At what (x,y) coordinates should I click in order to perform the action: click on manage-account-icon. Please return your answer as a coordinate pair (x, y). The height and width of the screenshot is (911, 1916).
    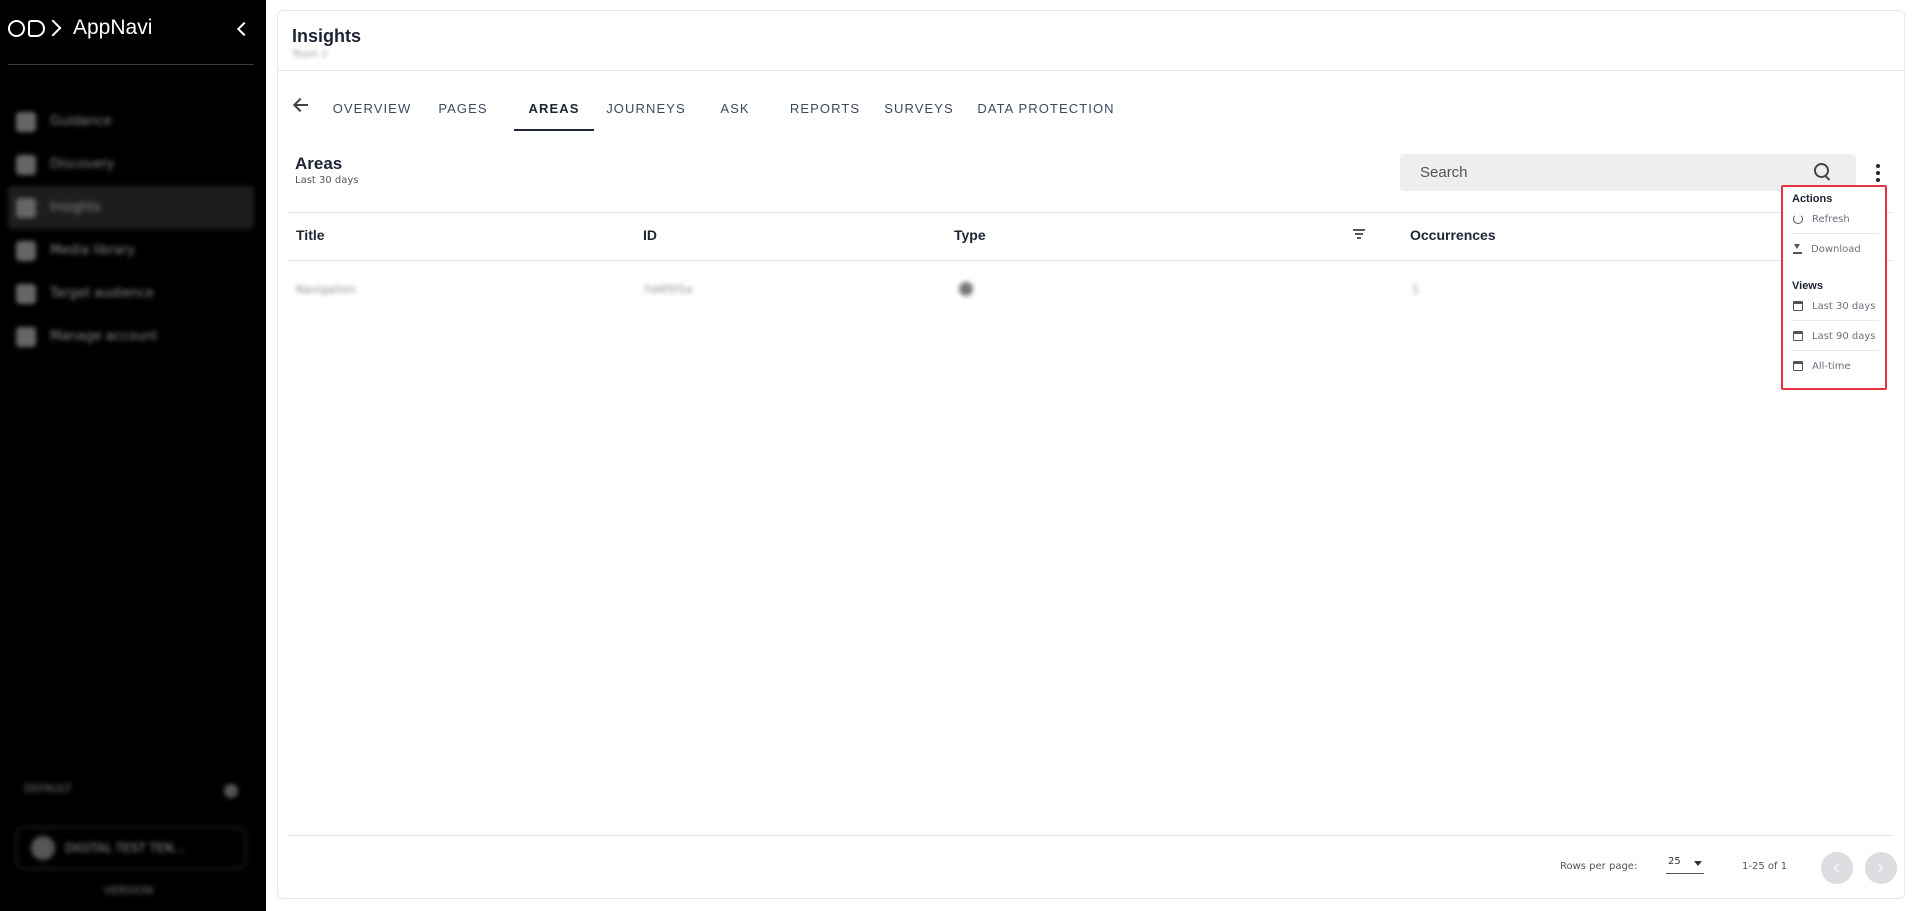
    Looking at the image, I should click on (26, 336).